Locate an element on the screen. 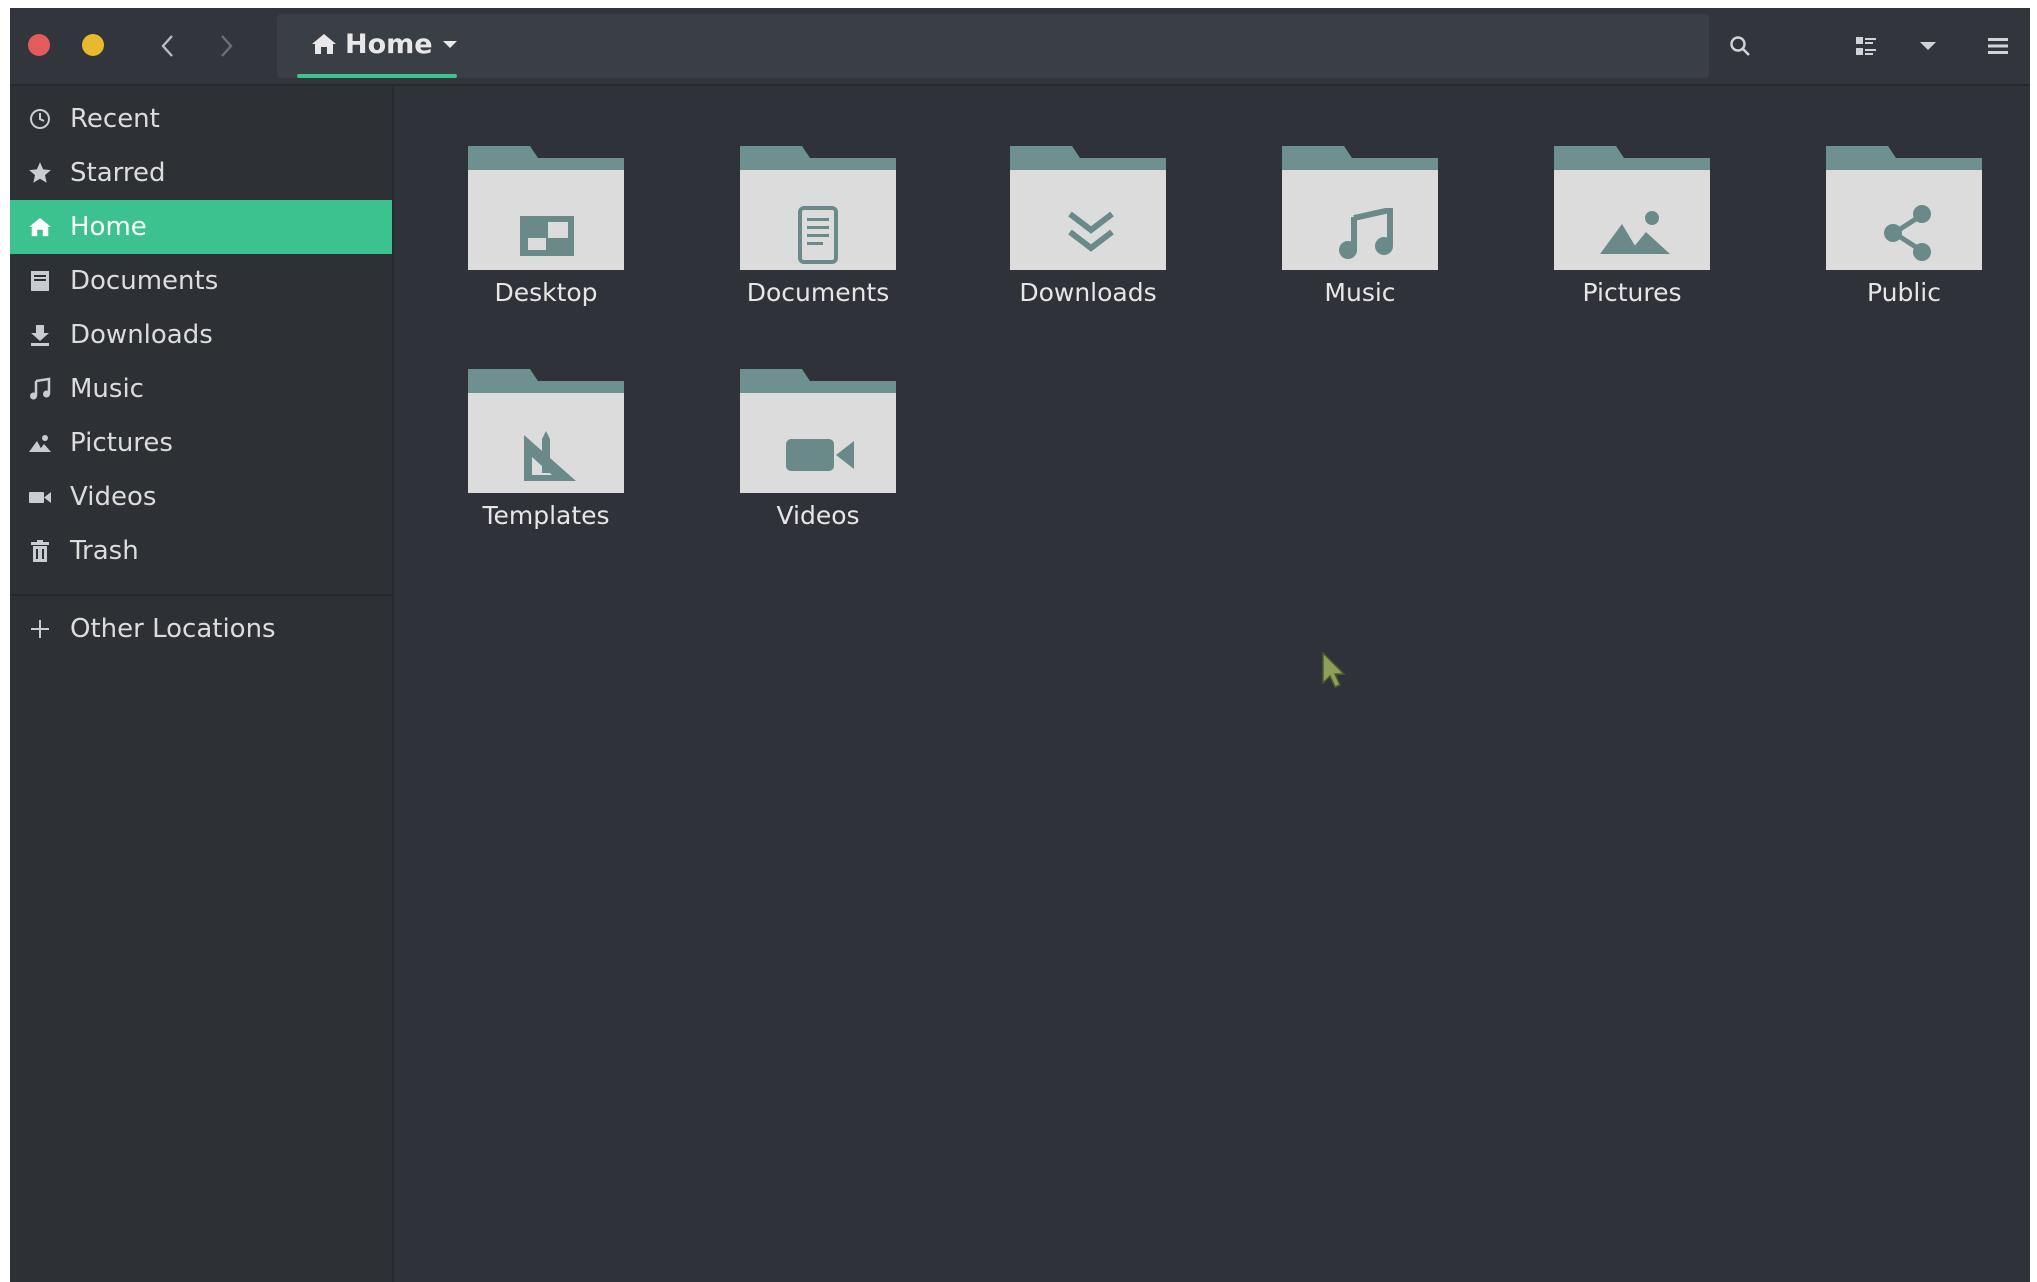  sidebar-item-label: Pictures is located at coordinates (121, 443).